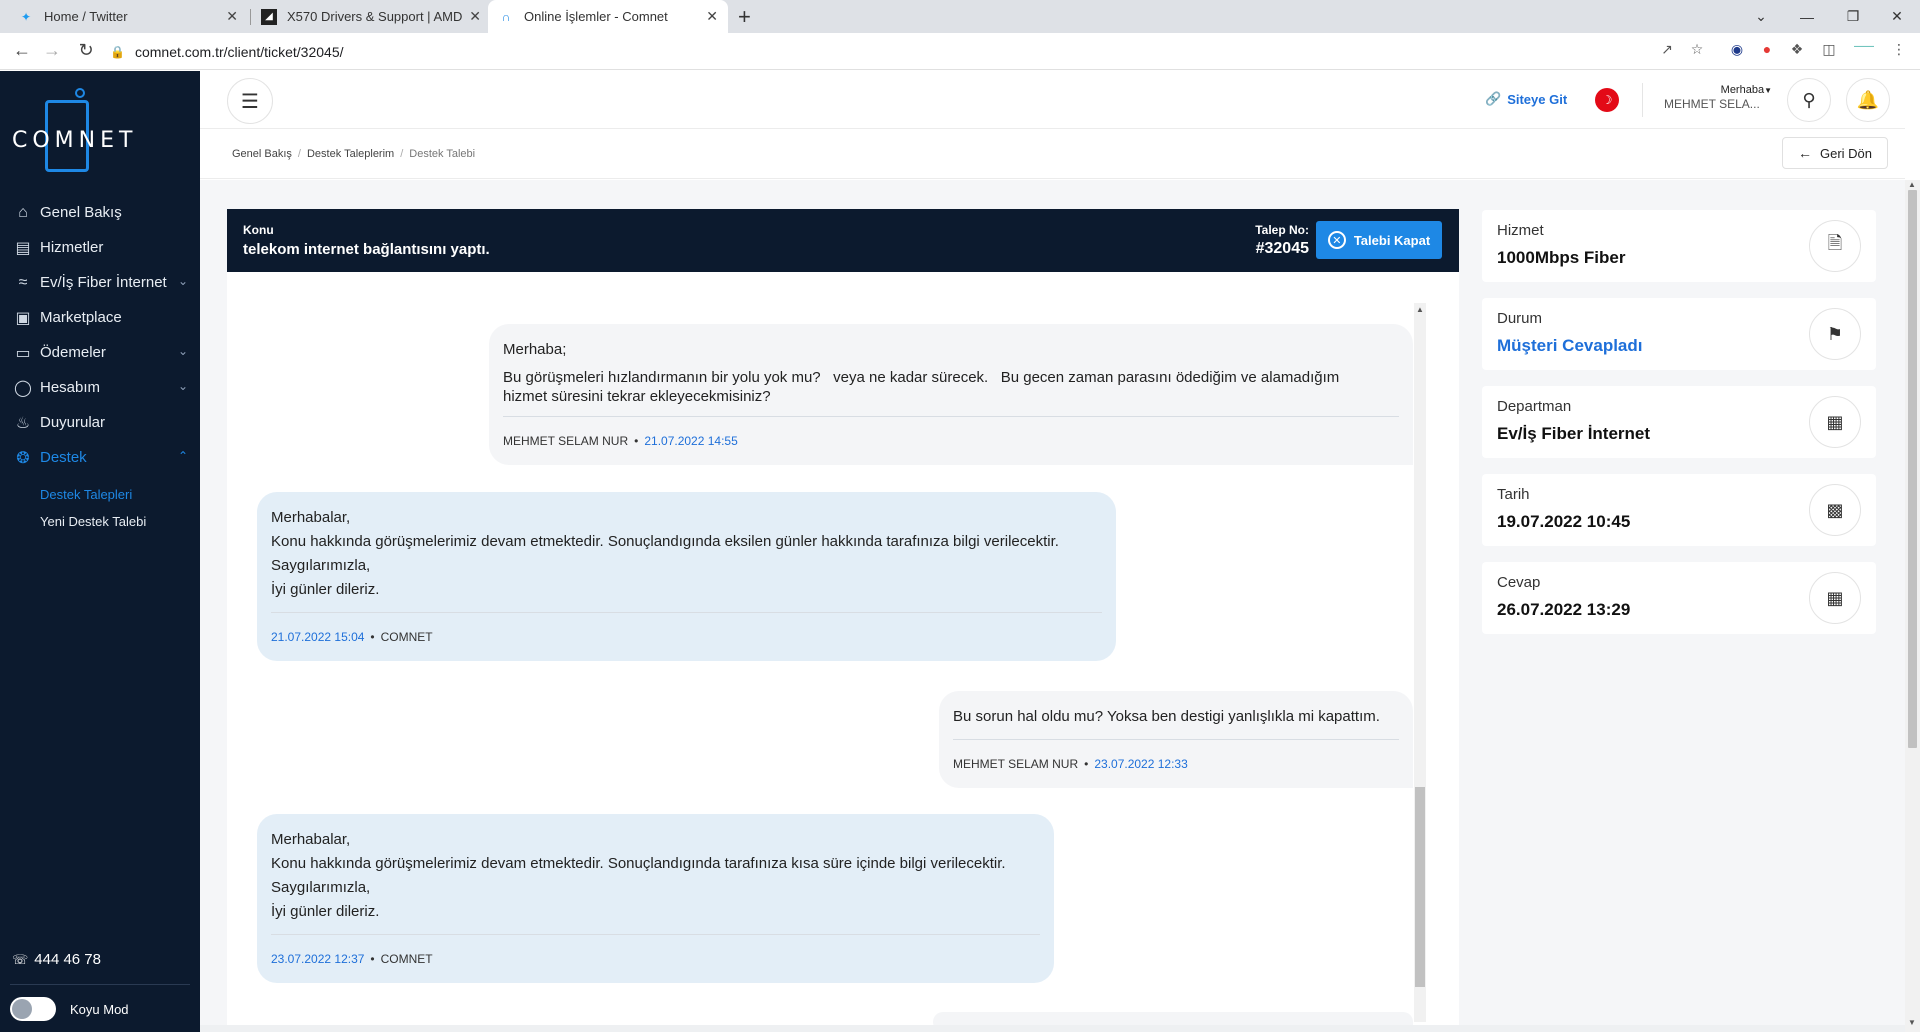  I want to click on header-divider, so click(1642, 100).